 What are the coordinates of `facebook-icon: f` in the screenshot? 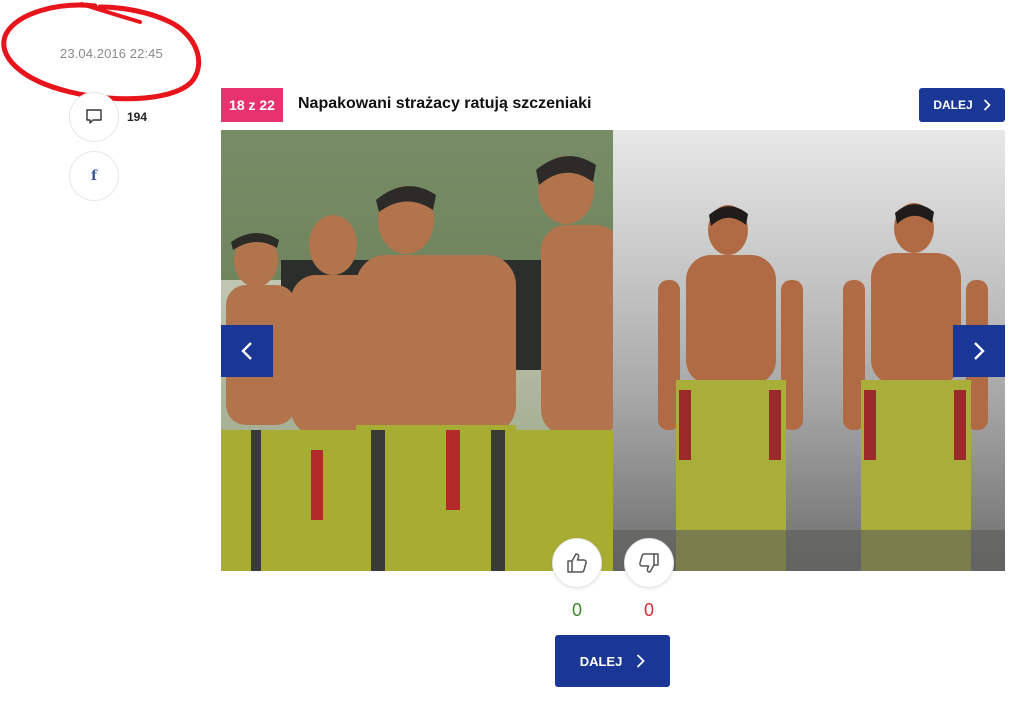 It's located at (94, 176).